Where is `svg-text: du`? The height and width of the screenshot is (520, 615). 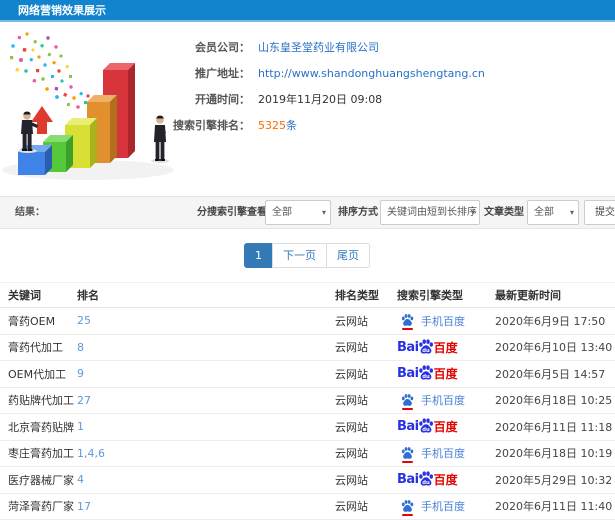 svg-text: du is located at coordinates (426, 483).